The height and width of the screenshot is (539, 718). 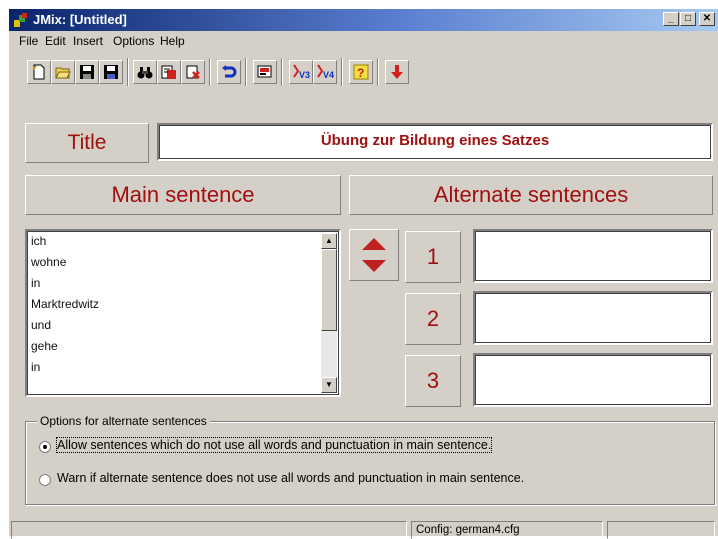 I want to click on scroll-down-icon: ▼, so click(x=329, y=385).